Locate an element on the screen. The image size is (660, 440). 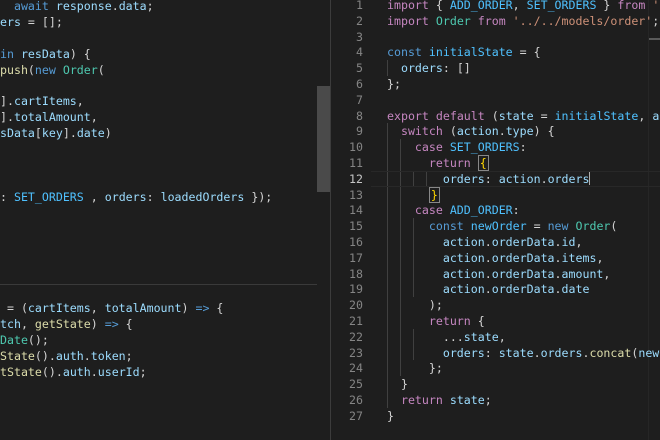
right-code-line: 6}; is located at coordinates (495, 84).